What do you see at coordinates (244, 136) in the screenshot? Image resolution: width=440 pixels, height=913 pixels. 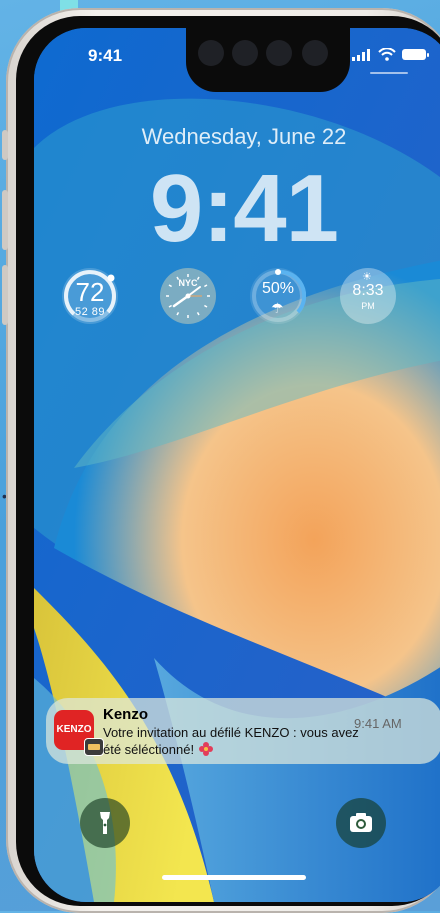 I see `lock-screen-date: Wednesday, June 22` at bounding box center [244, 136].